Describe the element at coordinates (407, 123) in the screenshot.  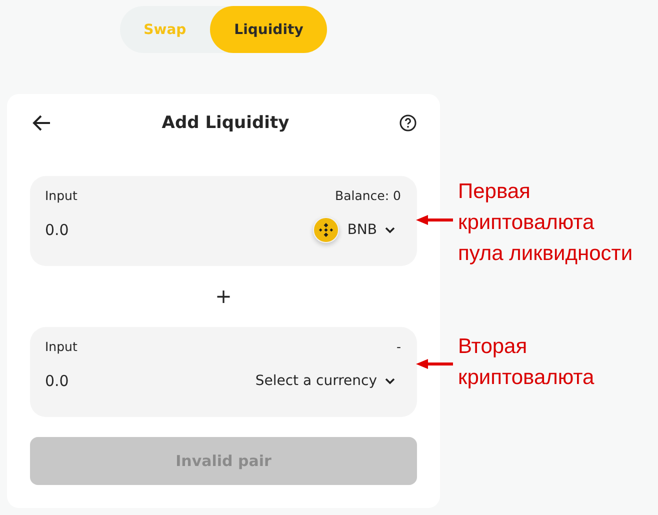
I see `help-icon` at that location.